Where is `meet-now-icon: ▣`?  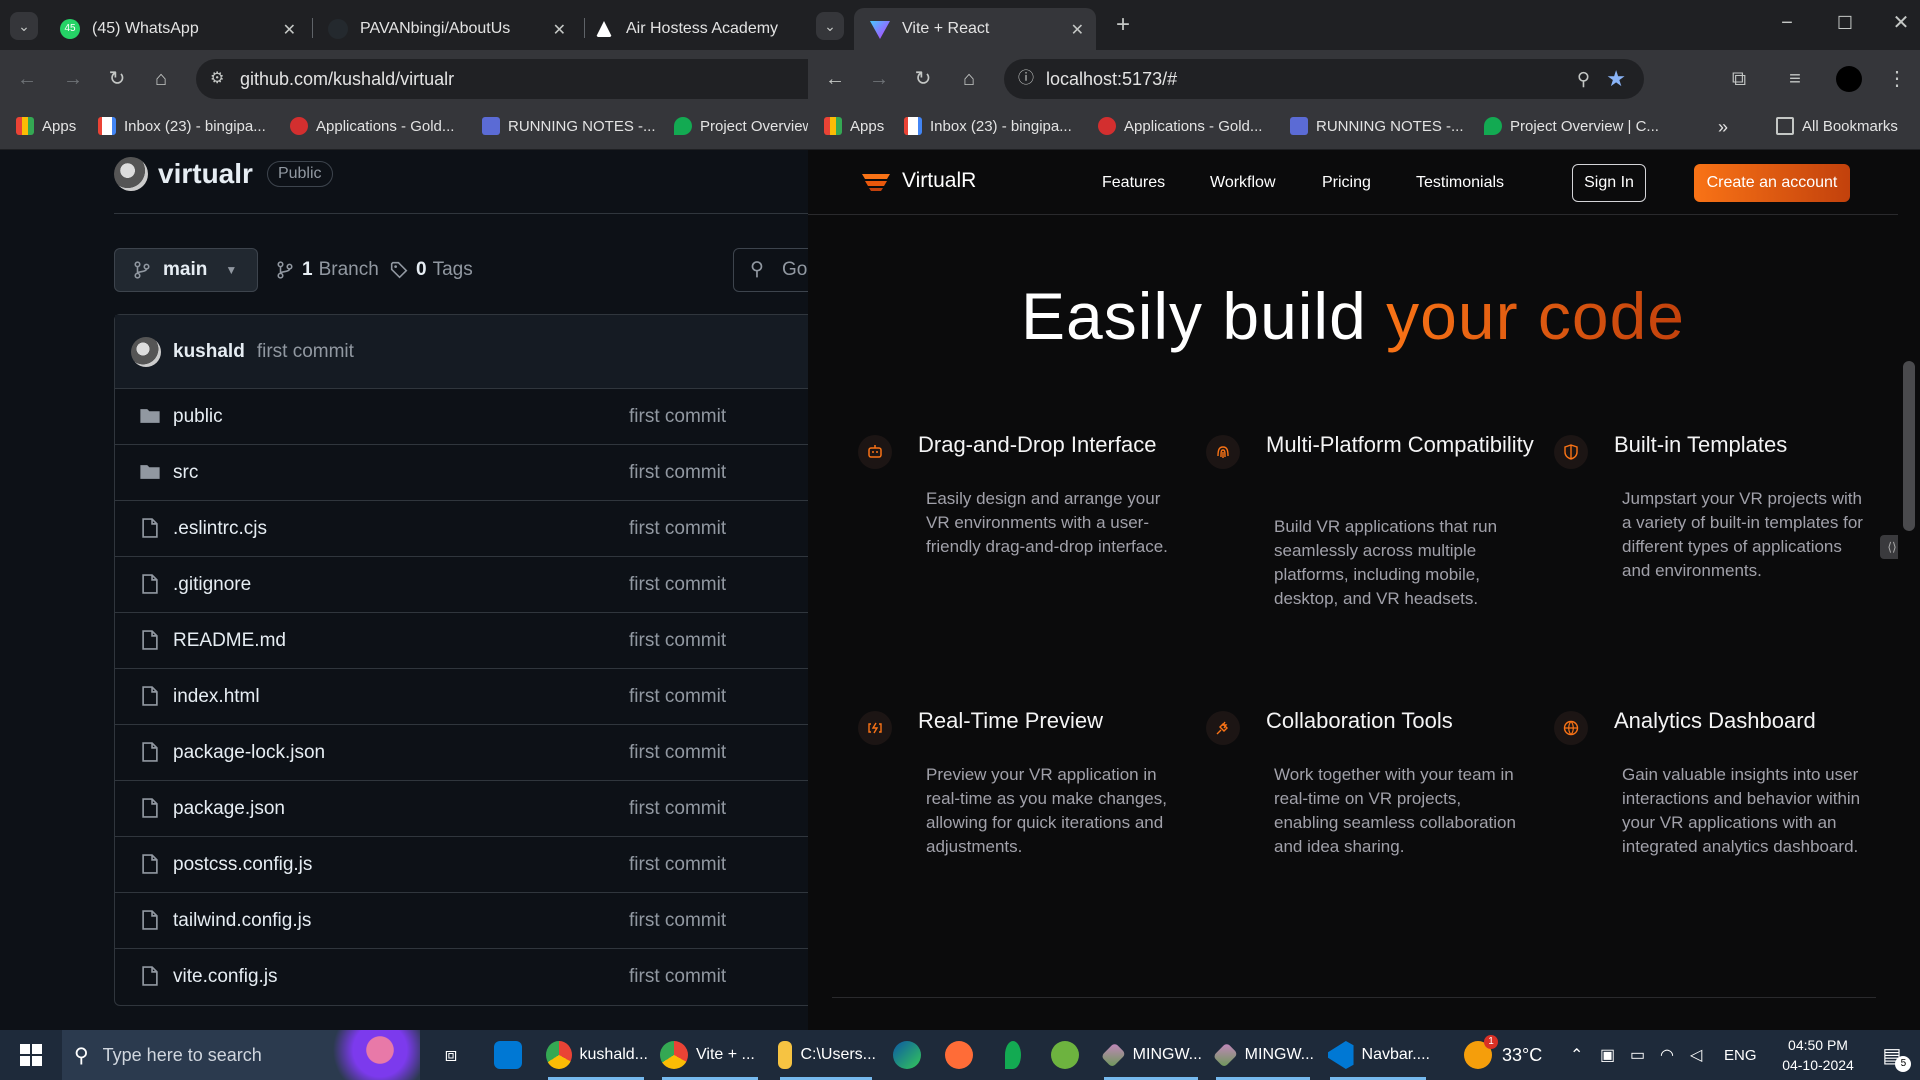 meet-now-icon: ▣ is located at coordinates (1607, 1055).